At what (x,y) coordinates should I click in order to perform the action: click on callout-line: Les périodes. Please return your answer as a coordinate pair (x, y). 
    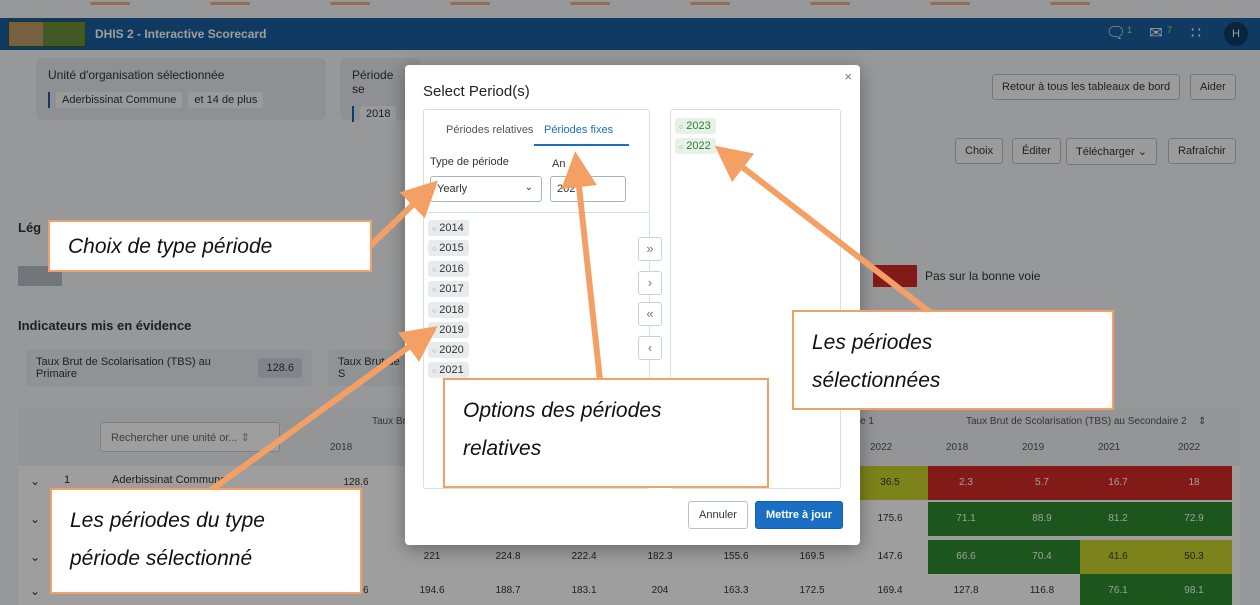
    Looking at the image, I should click on (872, 342).